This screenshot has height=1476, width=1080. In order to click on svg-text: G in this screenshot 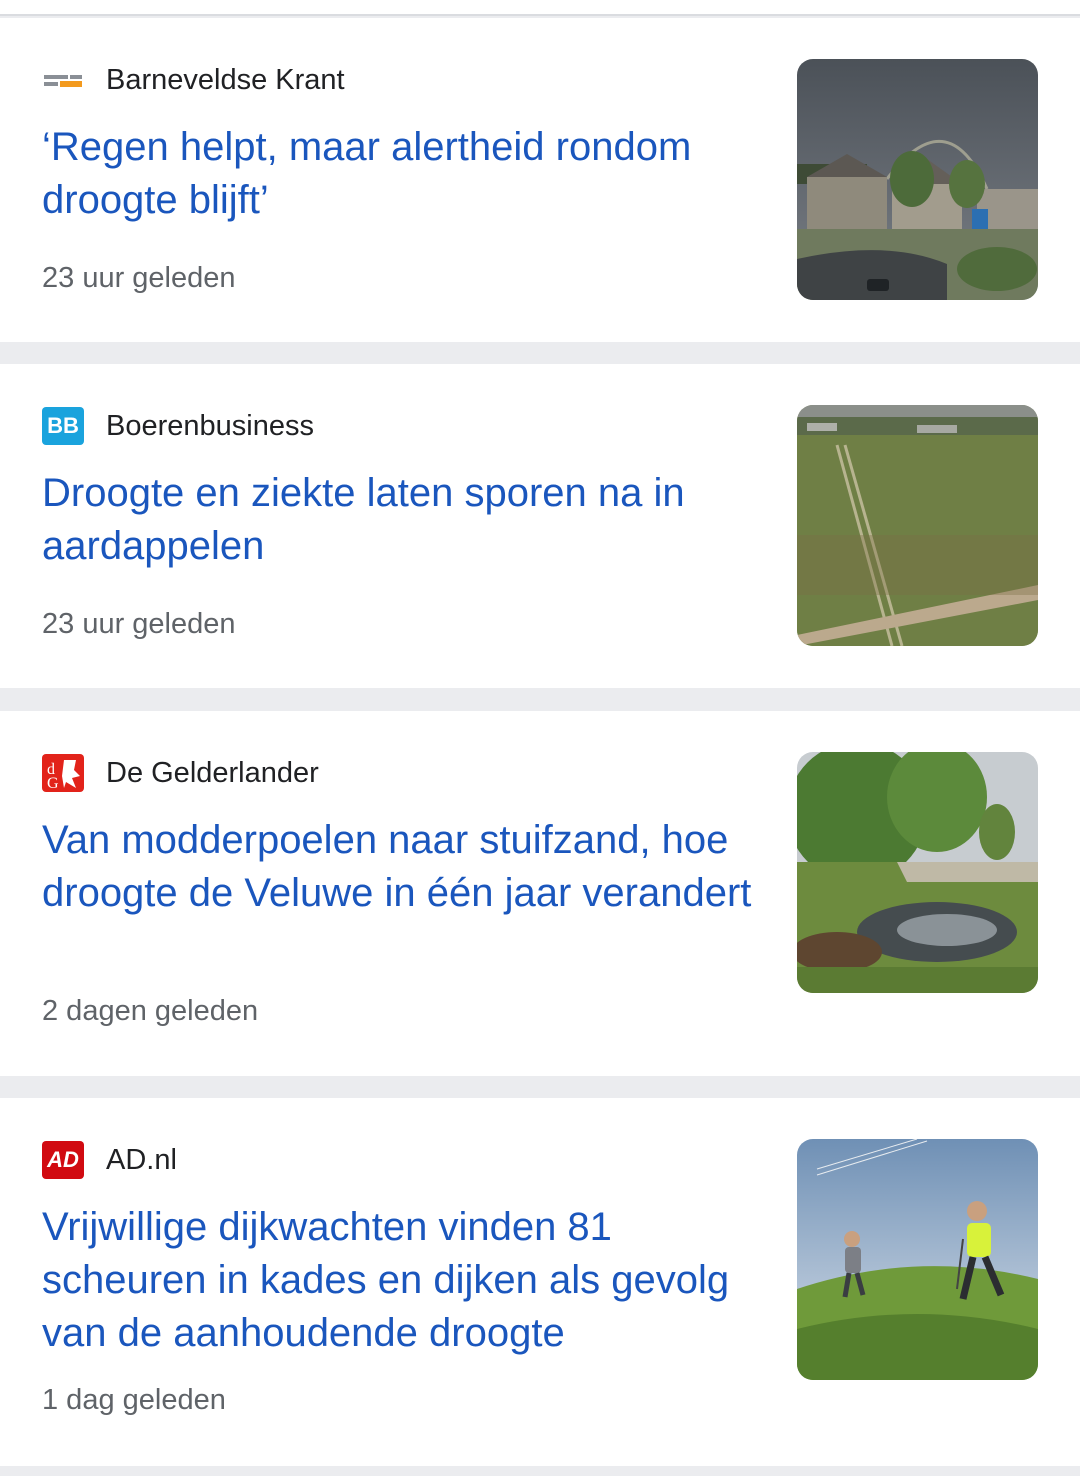, I will do `click(53, 783)`.